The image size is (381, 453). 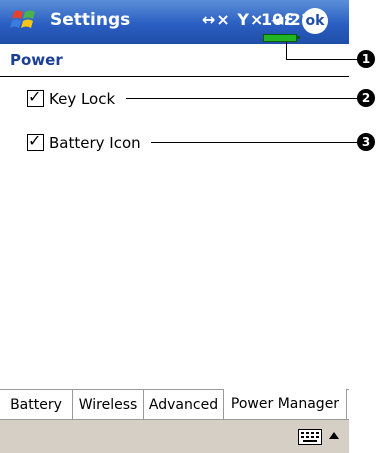 What do you see at coordinates (184, 405) in the screenshot?
I see `tab-advanced: Advanced` at bounding box center [184, 405].